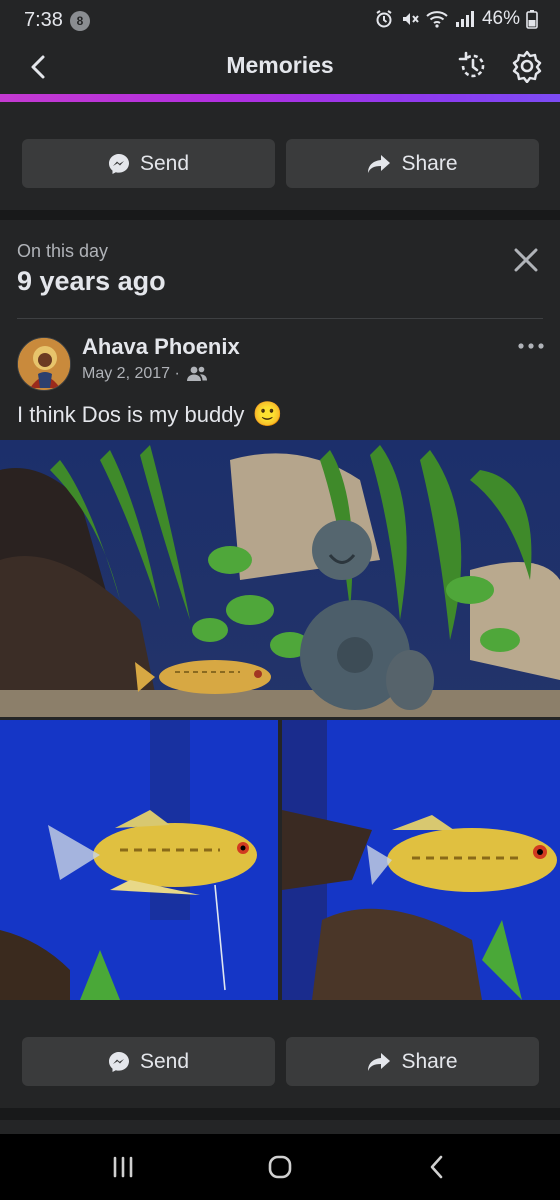  Describe the element at coordinates (280, 1054) in the screenshot. I see `bottom-action-row: Send Share` at that location.